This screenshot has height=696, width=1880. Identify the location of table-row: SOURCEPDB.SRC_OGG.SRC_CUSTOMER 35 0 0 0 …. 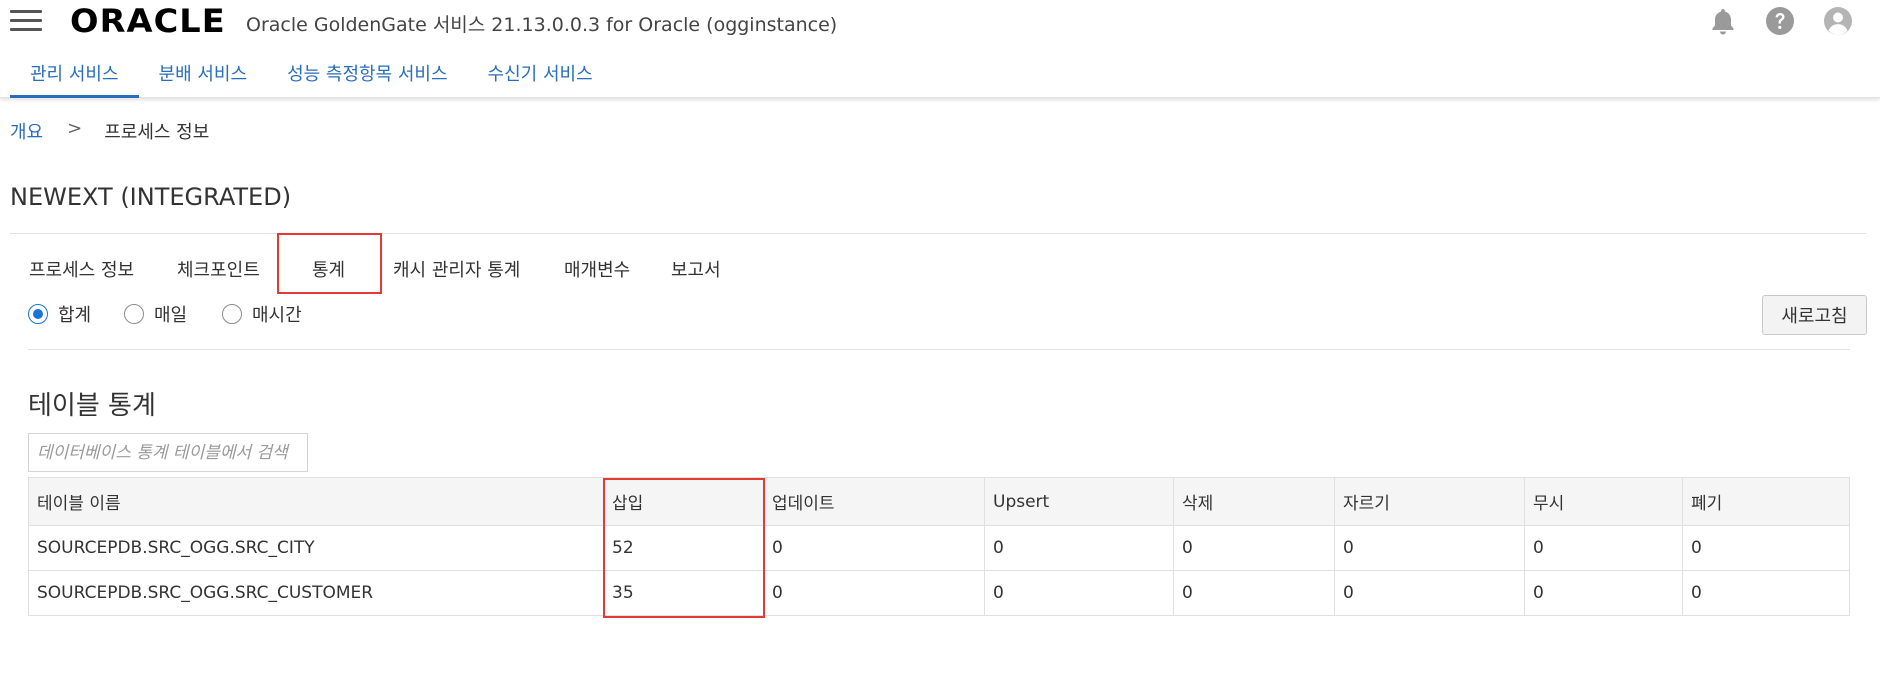
(939, 593).